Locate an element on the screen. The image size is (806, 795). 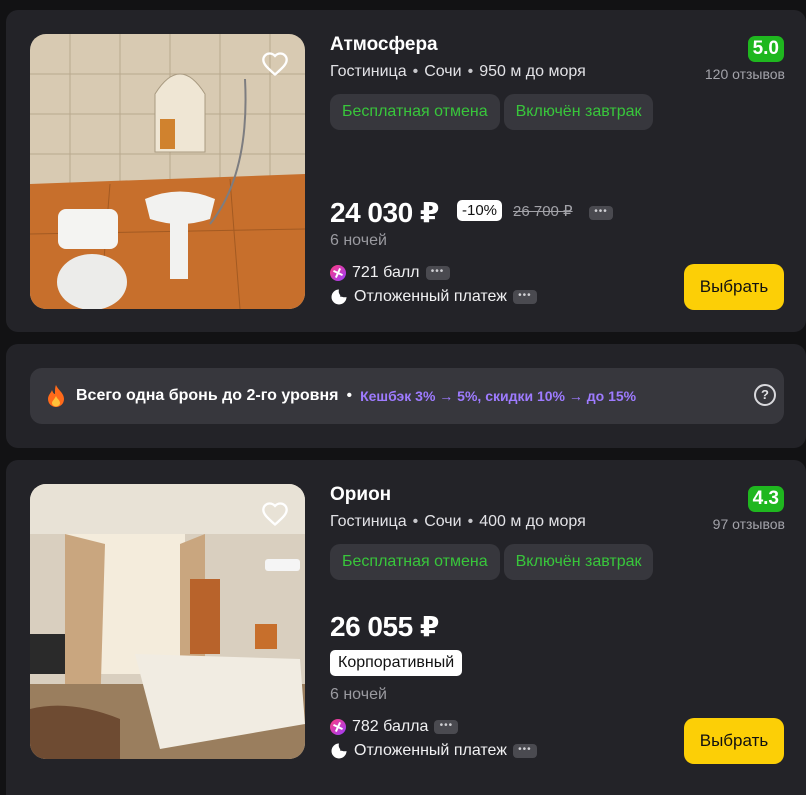
hotel-meta: Гостиница • Сочи • 400 м до моря is located at coordinates (458, 522).